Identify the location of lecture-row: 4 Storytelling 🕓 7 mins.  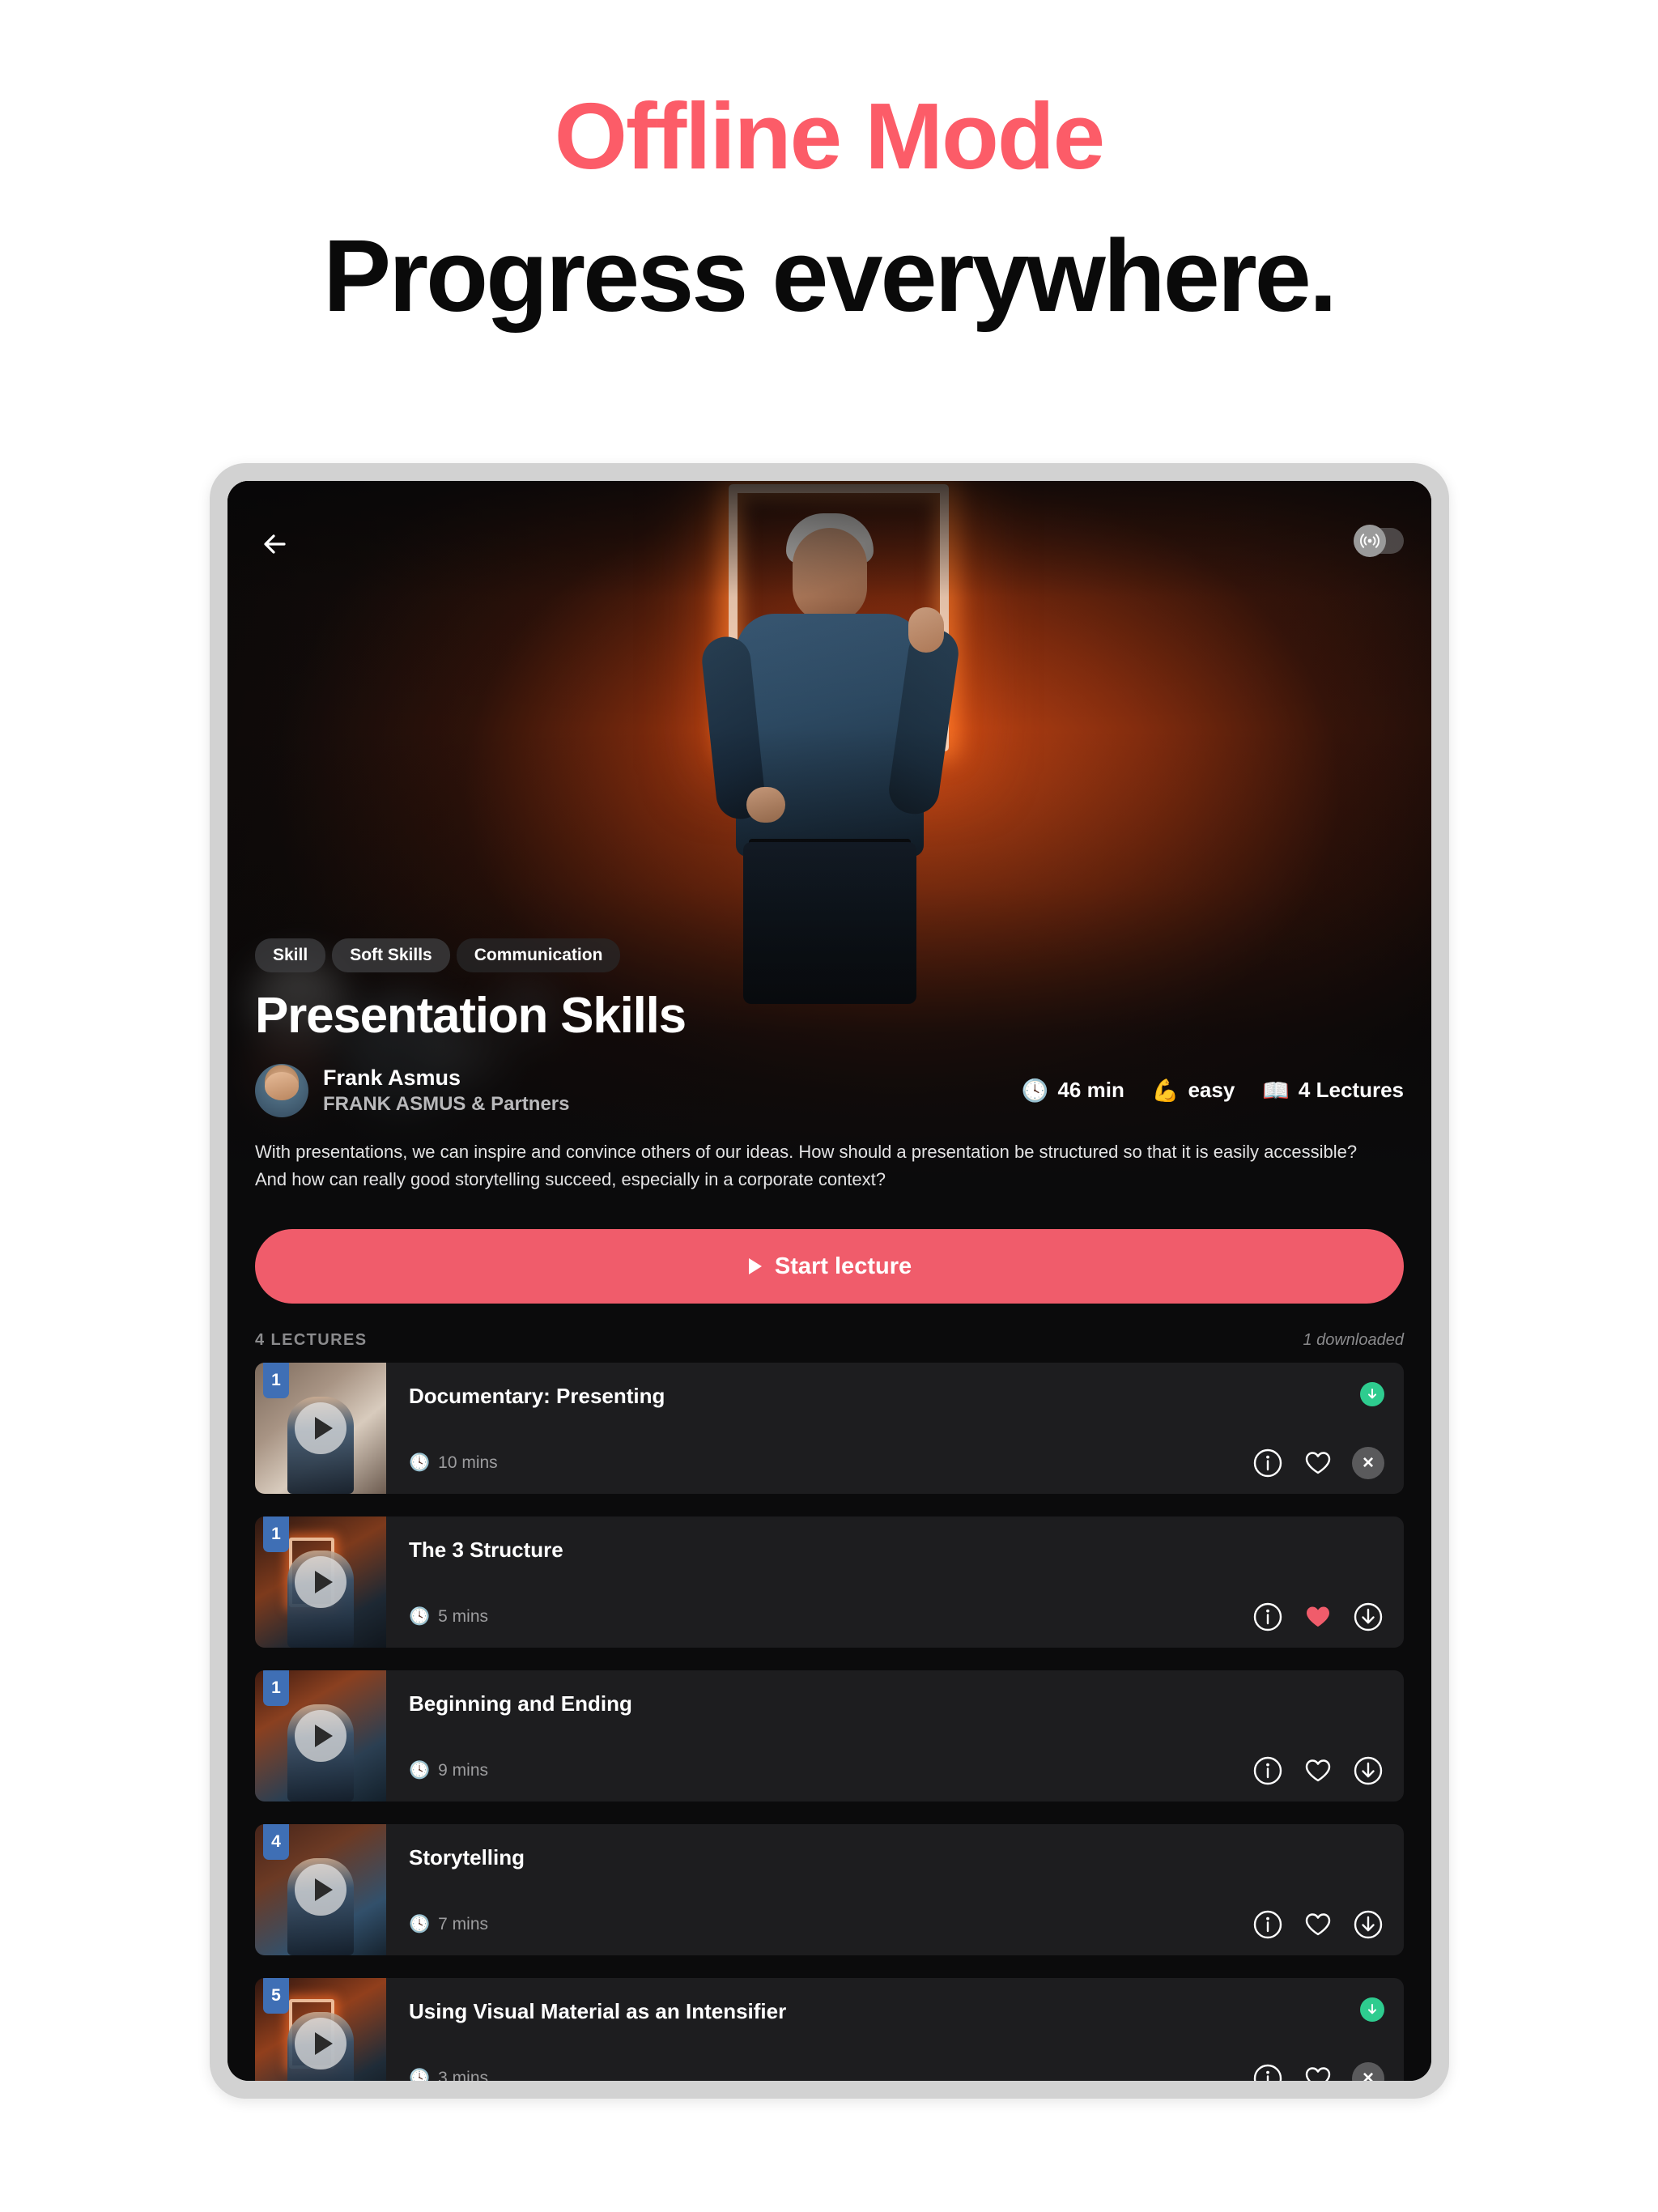
(829, 1890).